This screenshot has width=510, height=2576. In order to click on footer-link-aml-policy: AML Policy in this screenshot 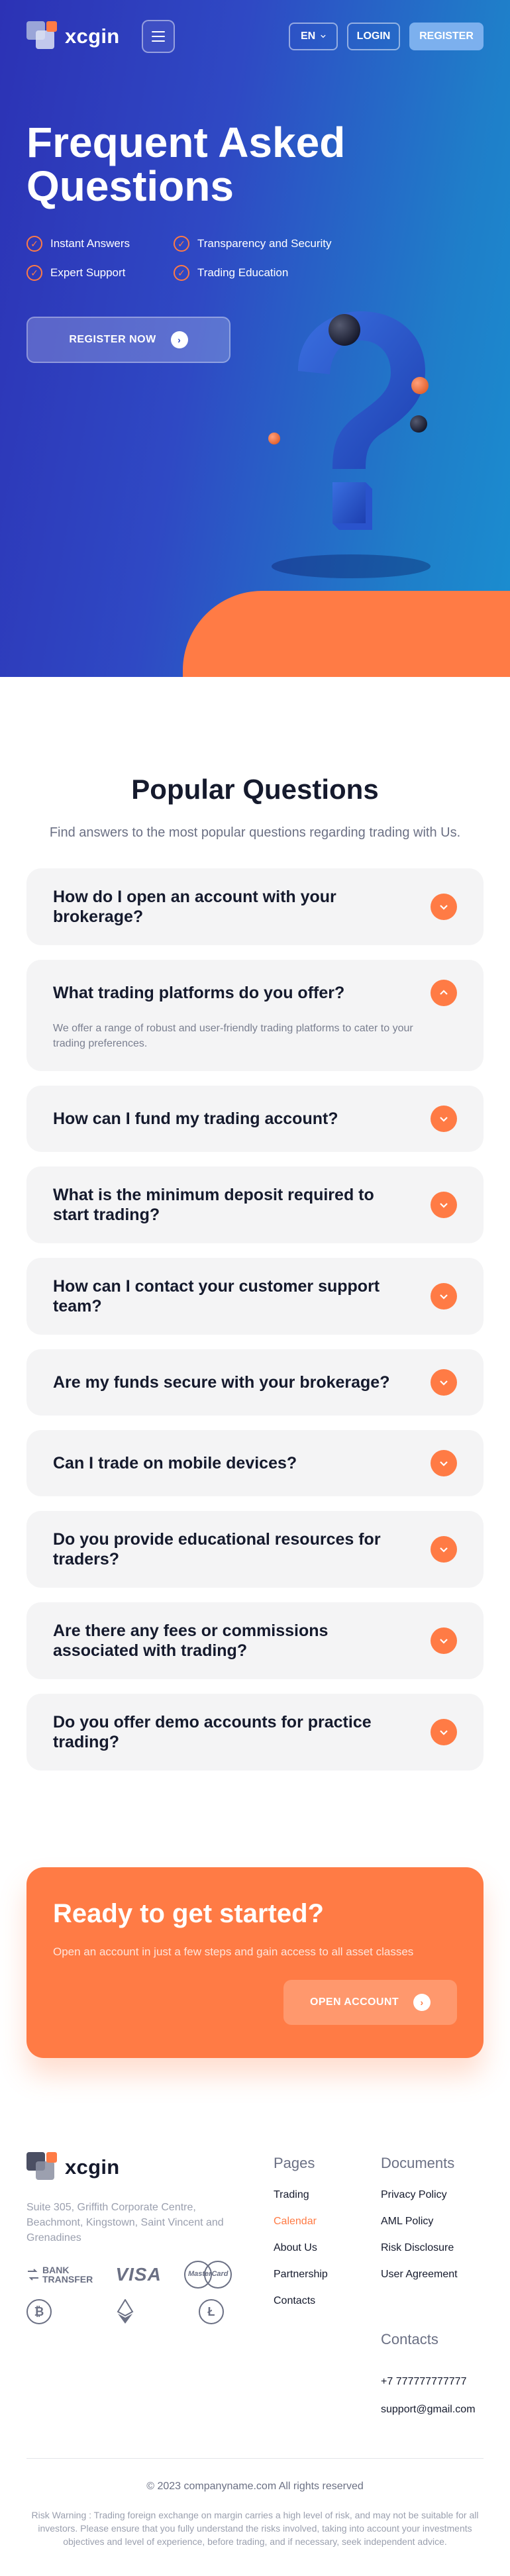, I will do `click(419, 2222)`.